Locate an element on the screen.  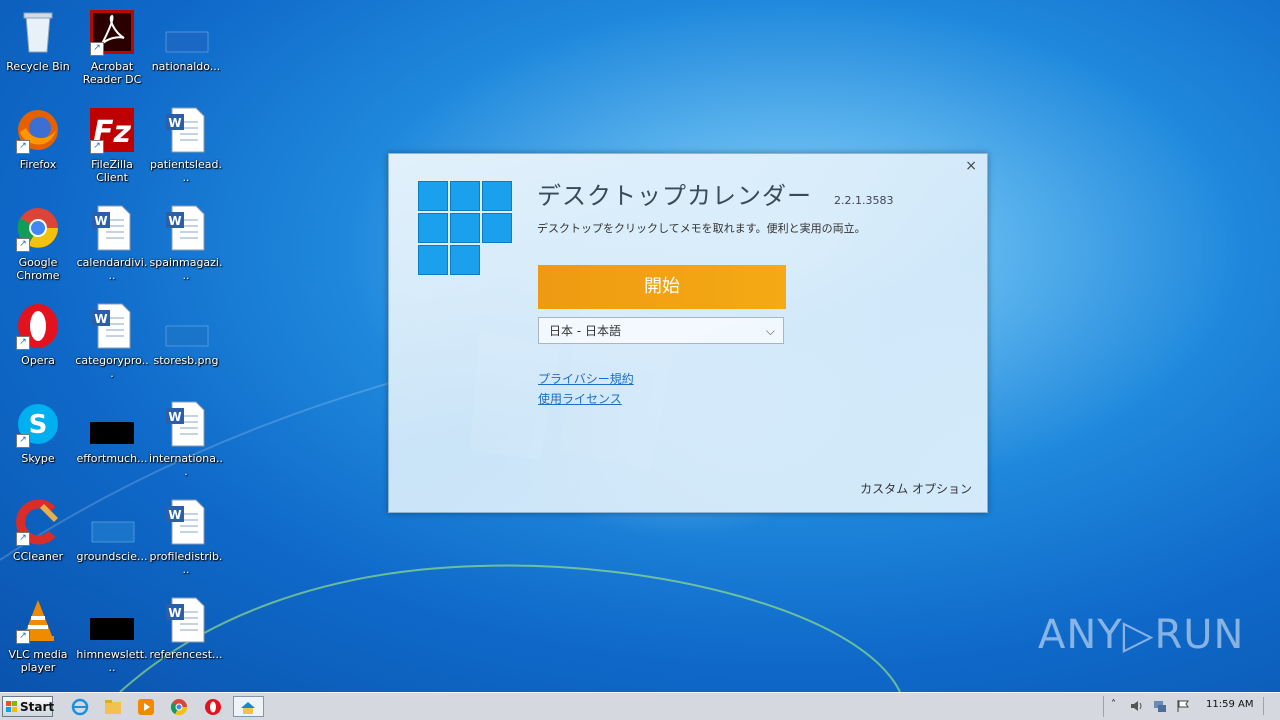
language-select: 日本 - 日本語 ⌵ is located at coordinates (661, 330).